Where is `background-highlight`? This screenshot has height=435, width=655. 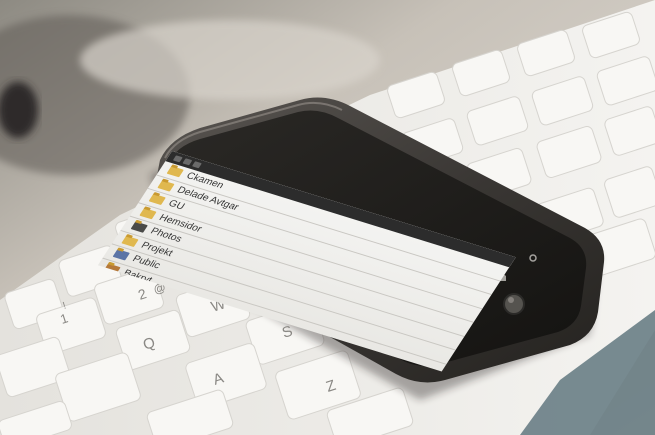
background-highlight is located at coordinates (230, 60).